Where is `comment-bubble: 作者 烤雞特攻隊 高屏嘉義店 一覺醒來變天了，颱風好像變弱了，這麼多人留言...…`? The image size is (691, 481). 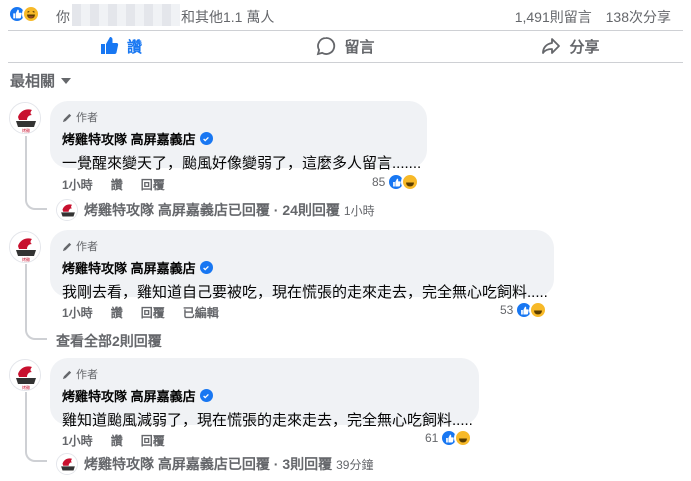 comment-bubble: 作者 烤雞特攻隊 高屏嘉義店 一覺醒來變天了，颱風好像變弱了，這麼多人留言...… is located at coordinates (238, 136).